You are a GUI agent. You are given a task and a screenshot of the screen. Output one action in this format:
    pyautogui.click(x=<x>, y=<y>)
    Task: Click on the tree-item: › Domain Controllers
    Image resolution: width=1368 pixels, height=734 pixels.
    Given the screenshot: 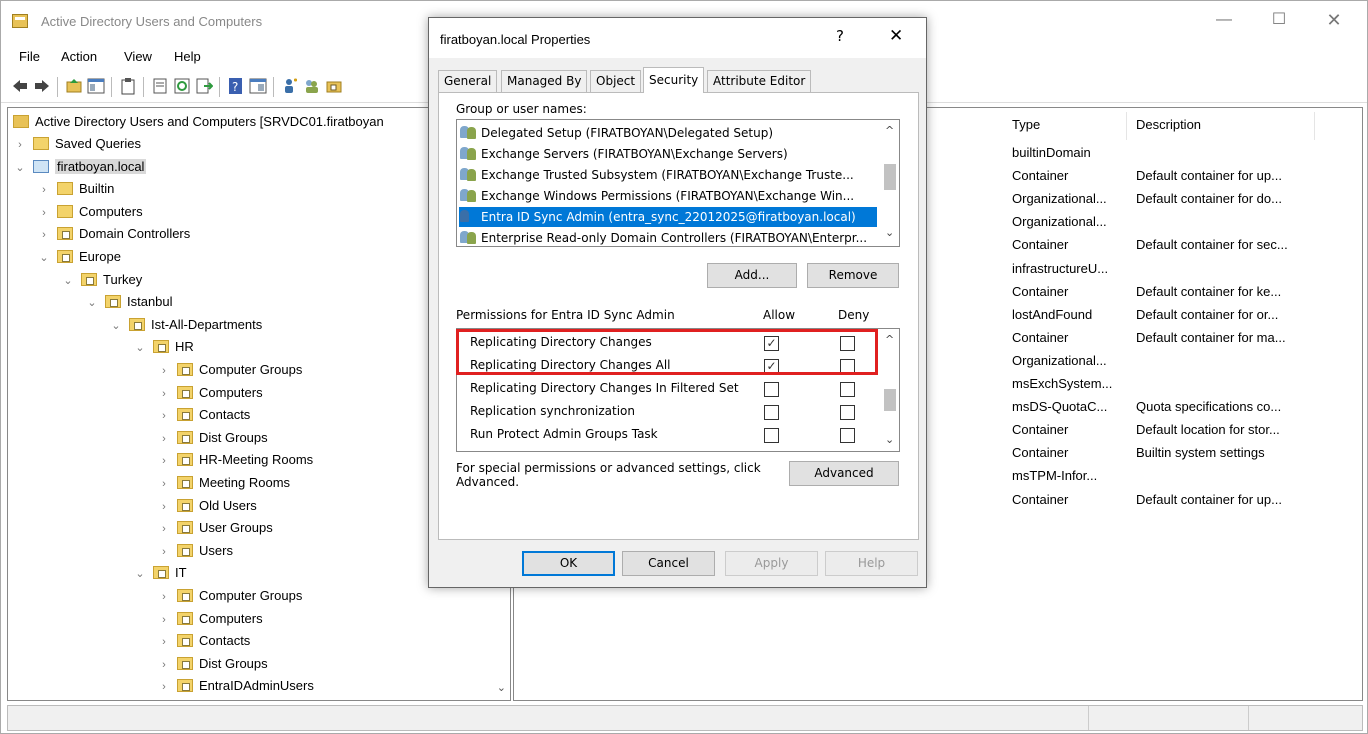 What is the action you would take?
    pyautogui.click(x=113, y=234)
    